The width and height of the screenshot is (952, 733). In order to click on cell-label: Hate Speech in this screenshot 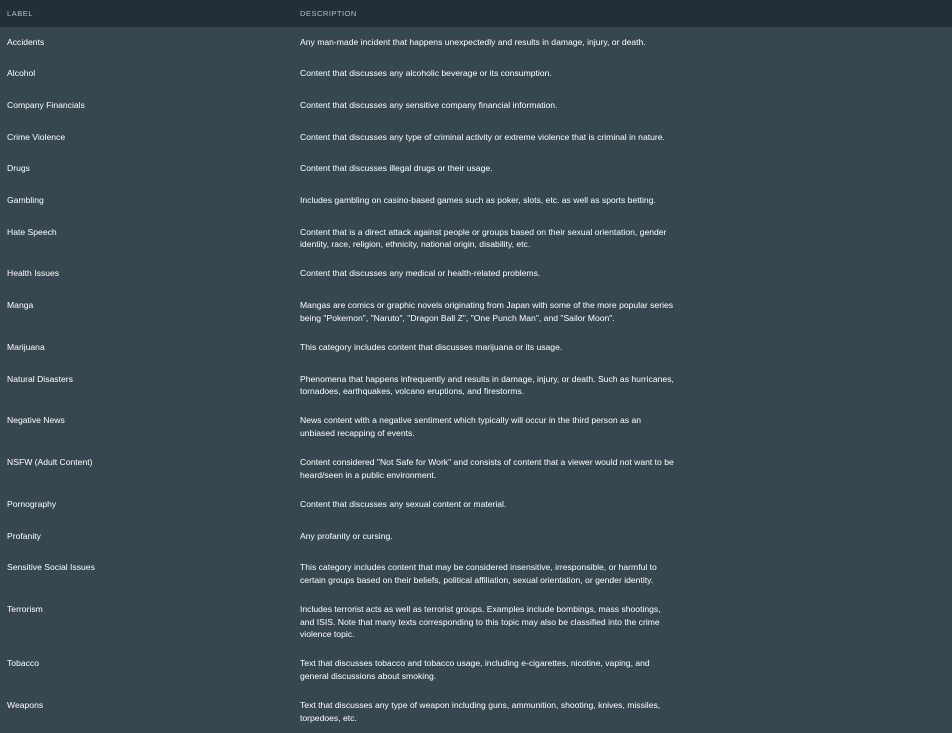, I will do `click(75, 238)`.